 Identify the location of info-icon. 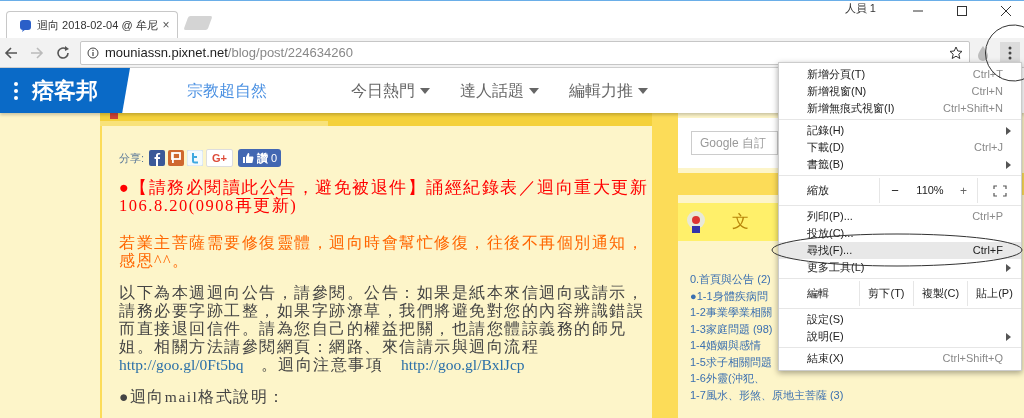
(93, 52).